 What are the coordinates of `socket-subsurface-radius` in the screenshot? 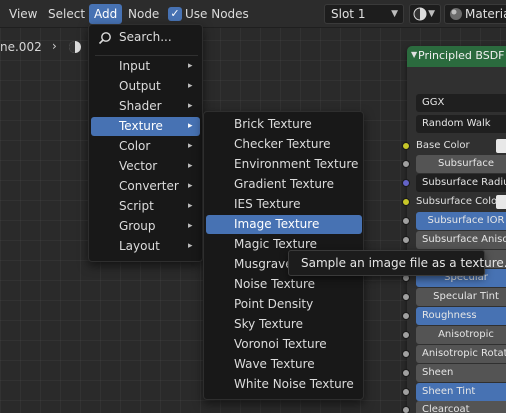 It's located at (406, 183).